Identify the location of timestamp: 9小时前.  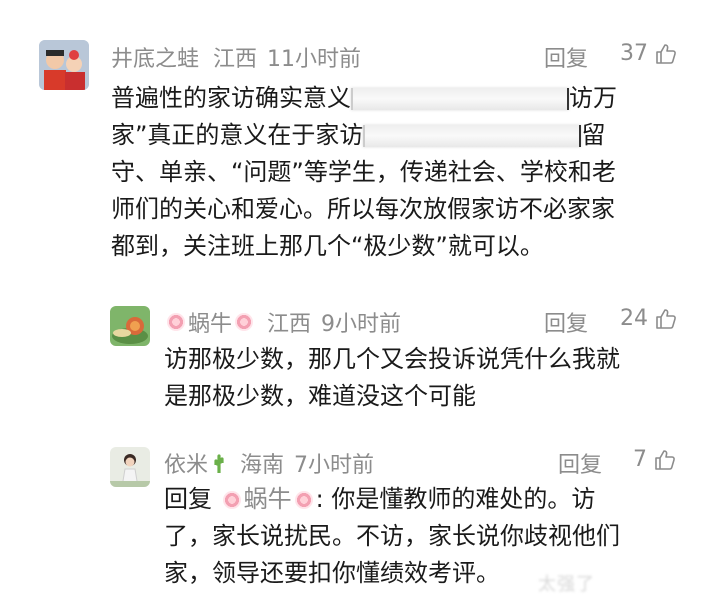
(361, 324).